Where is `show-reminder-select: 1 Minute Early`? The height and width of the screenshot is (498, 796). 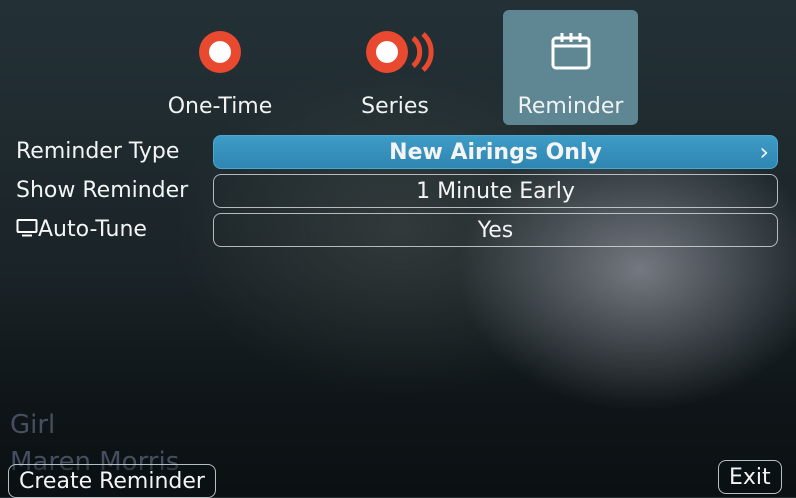
show-reminder-select: 1 Minute Early is located at coordinates (495, 191).